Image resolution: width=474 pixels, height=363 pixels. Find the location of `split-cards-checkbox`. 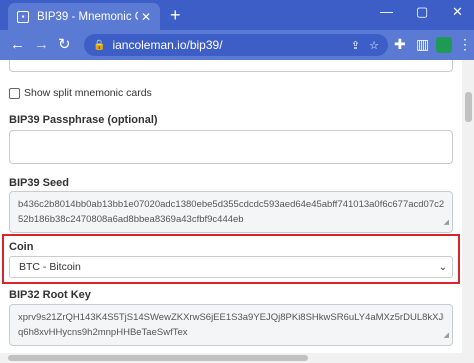

split-cards-checkbox is located at coordinates (14, 93).